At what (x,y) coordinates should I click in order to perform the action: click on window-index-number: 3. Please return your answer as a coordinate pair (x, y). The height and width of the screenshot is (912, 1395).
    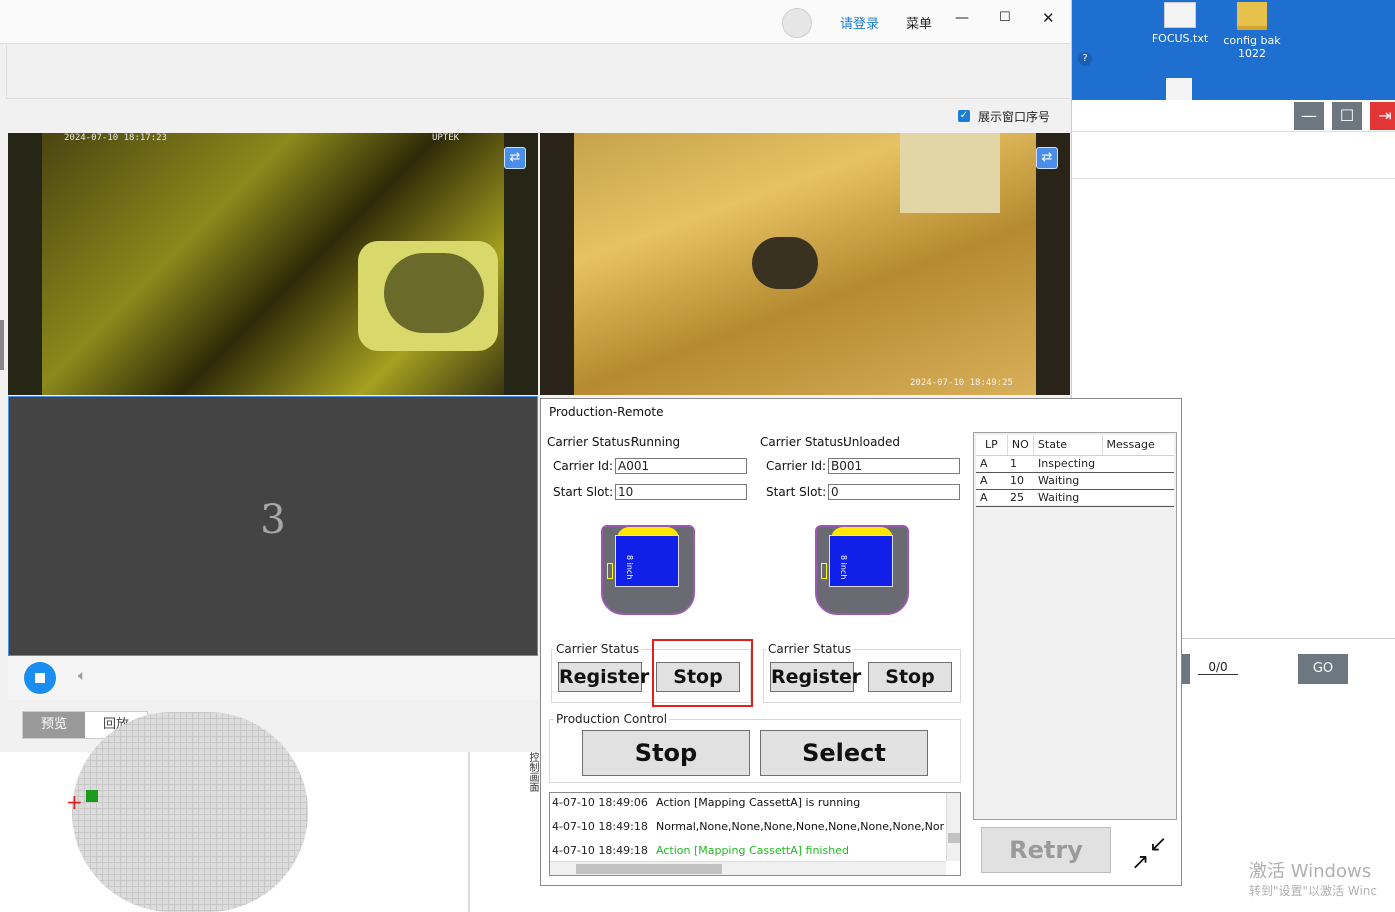
    Looking at the image, I should click on (273, 520).